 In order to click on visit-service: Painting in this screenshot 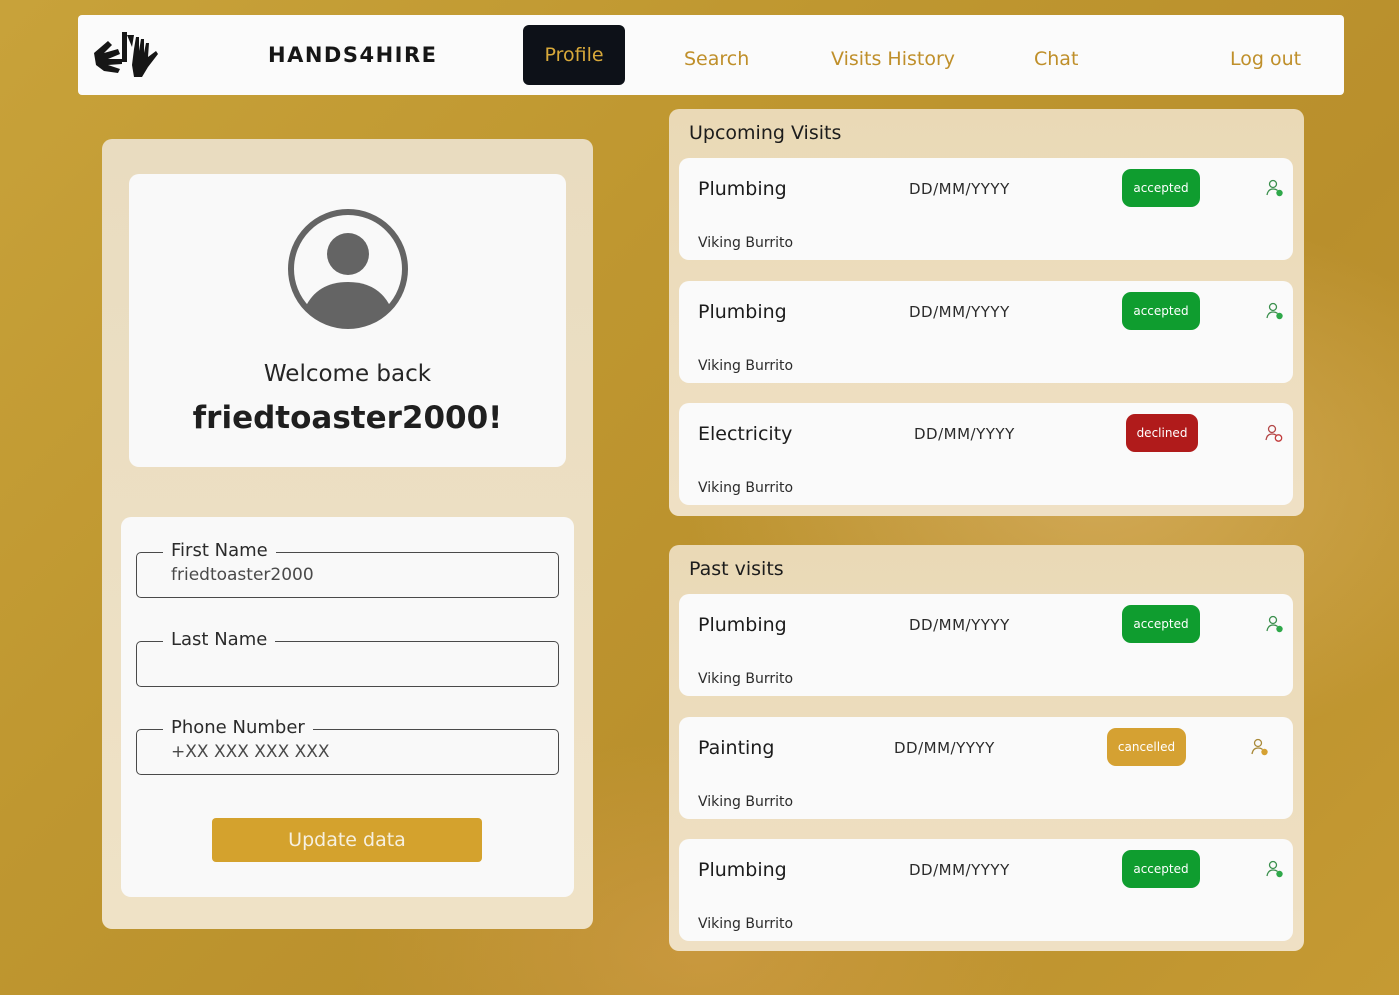, I will do `click(736, 748)`.